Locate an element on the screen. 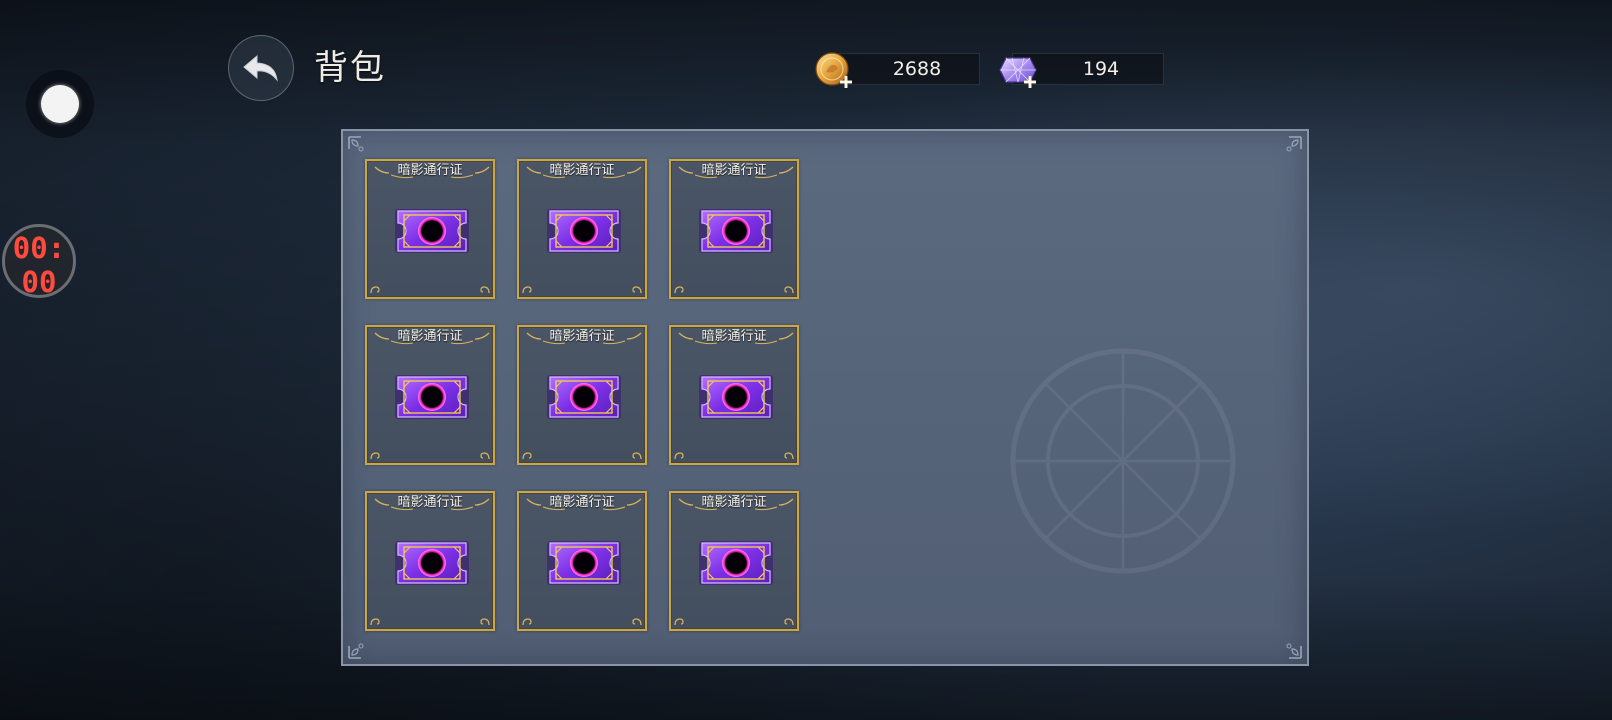 This screenshot has width=1612, height=720. assist-ball-dot-icon is located at coordinates (60, 104).